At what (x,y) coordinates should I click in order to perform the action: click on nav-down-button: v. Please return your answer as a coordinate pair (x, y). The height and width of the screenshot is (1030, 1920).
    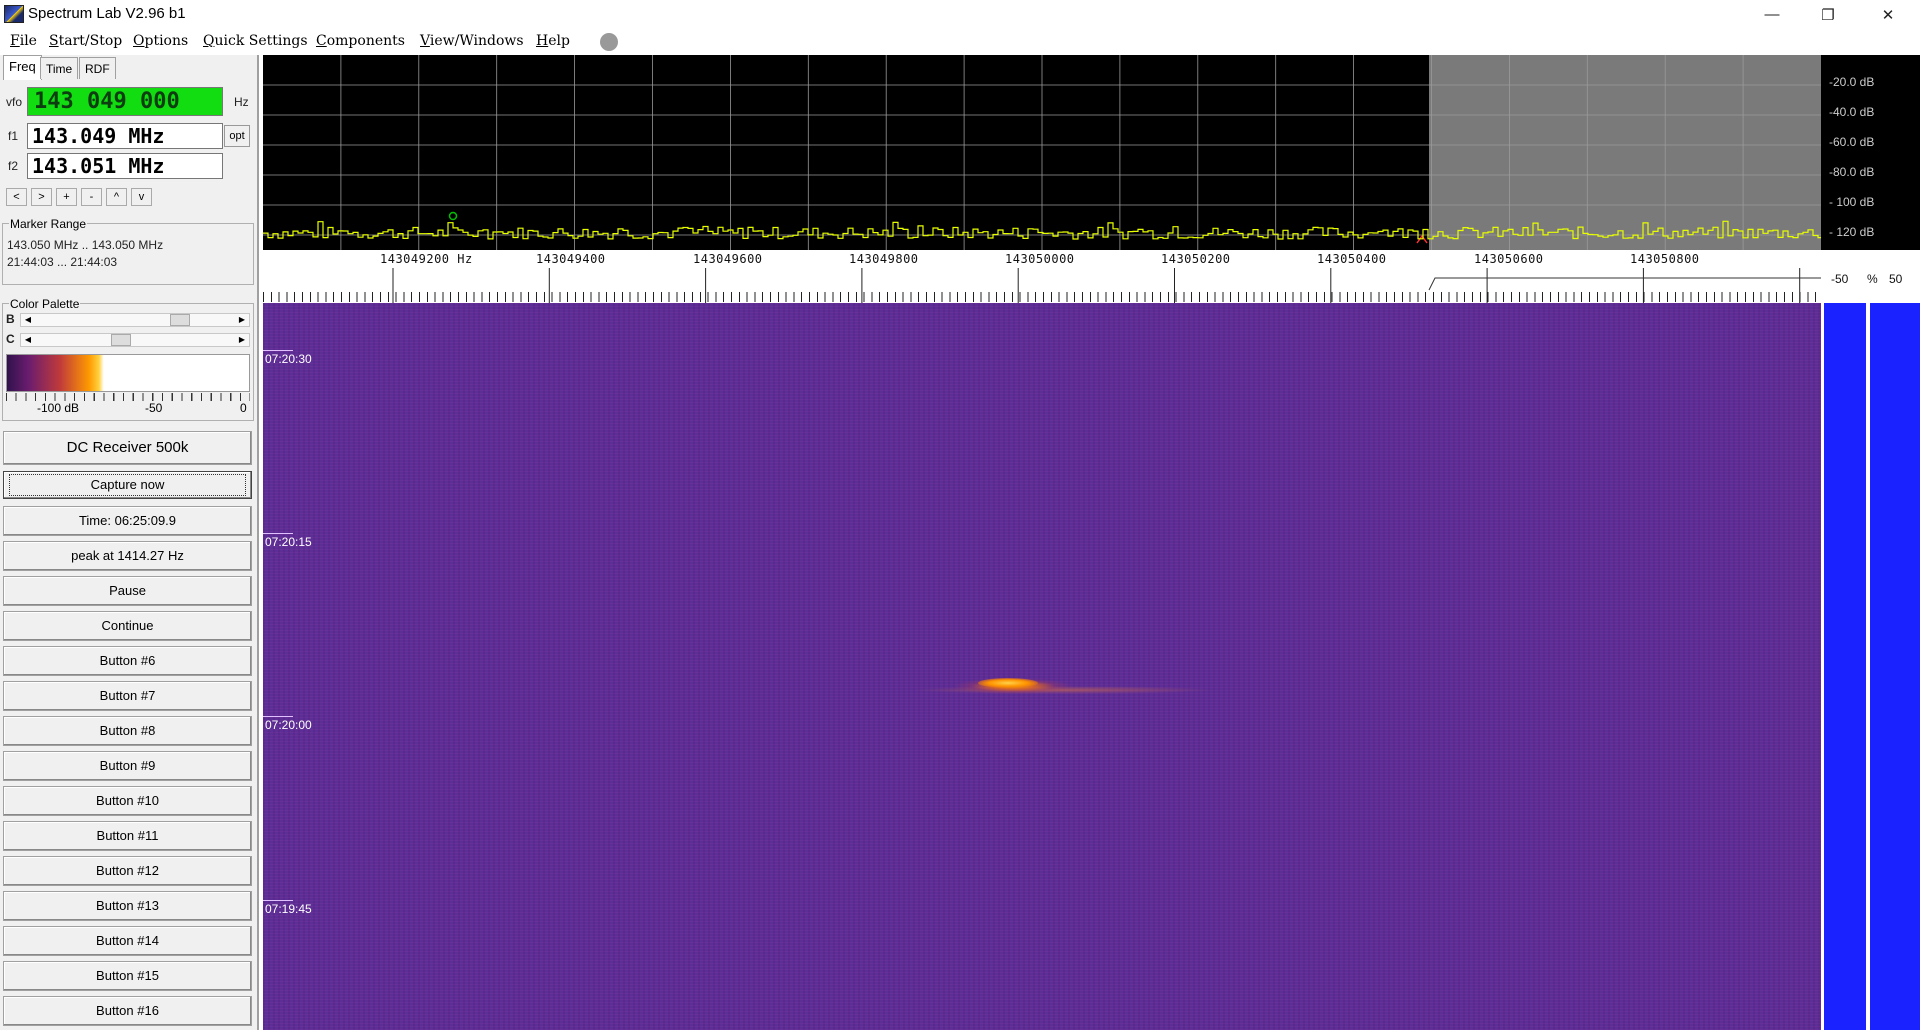
    Looking at the image, I should click on (141, 197).